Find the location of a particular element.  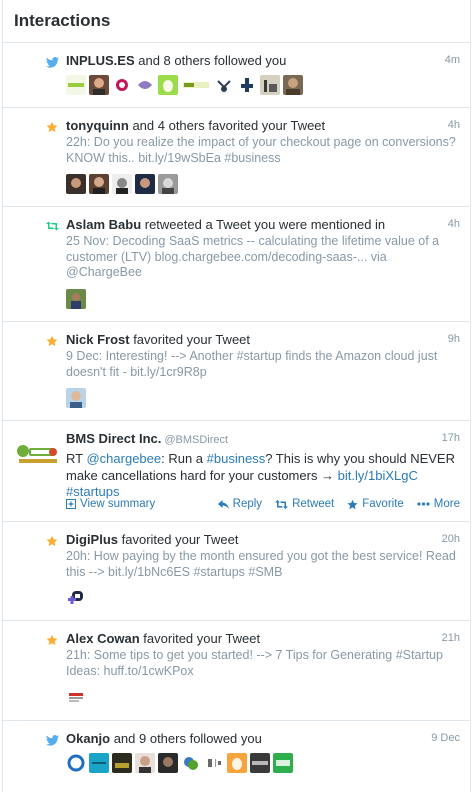

hashtag-link: #business is located at coordinates (236, 458).